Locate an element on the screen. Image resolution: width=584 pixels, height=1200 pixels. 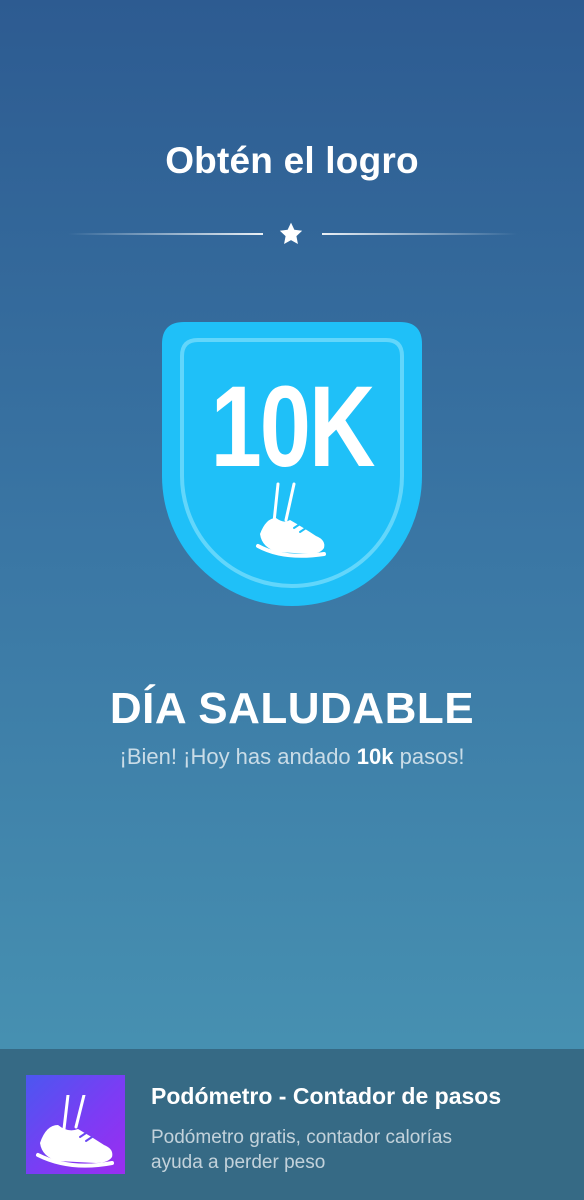
achievement-title: DÍA SALUDABLE is located at coordinates (292, 708).